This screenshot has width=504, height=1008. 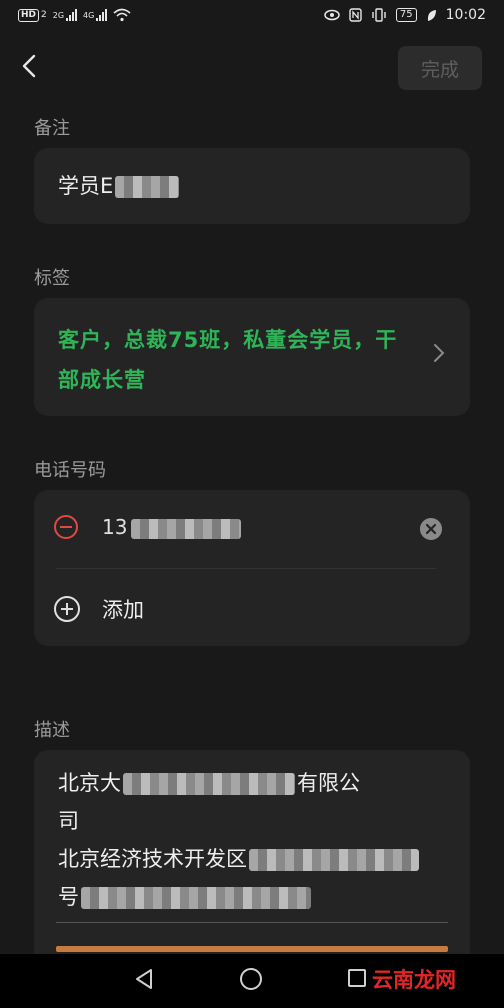 What do you see at coordinates (52, 278) in the screenshot?
I see `tags-label: 标签` at bounding box center [52, 278].